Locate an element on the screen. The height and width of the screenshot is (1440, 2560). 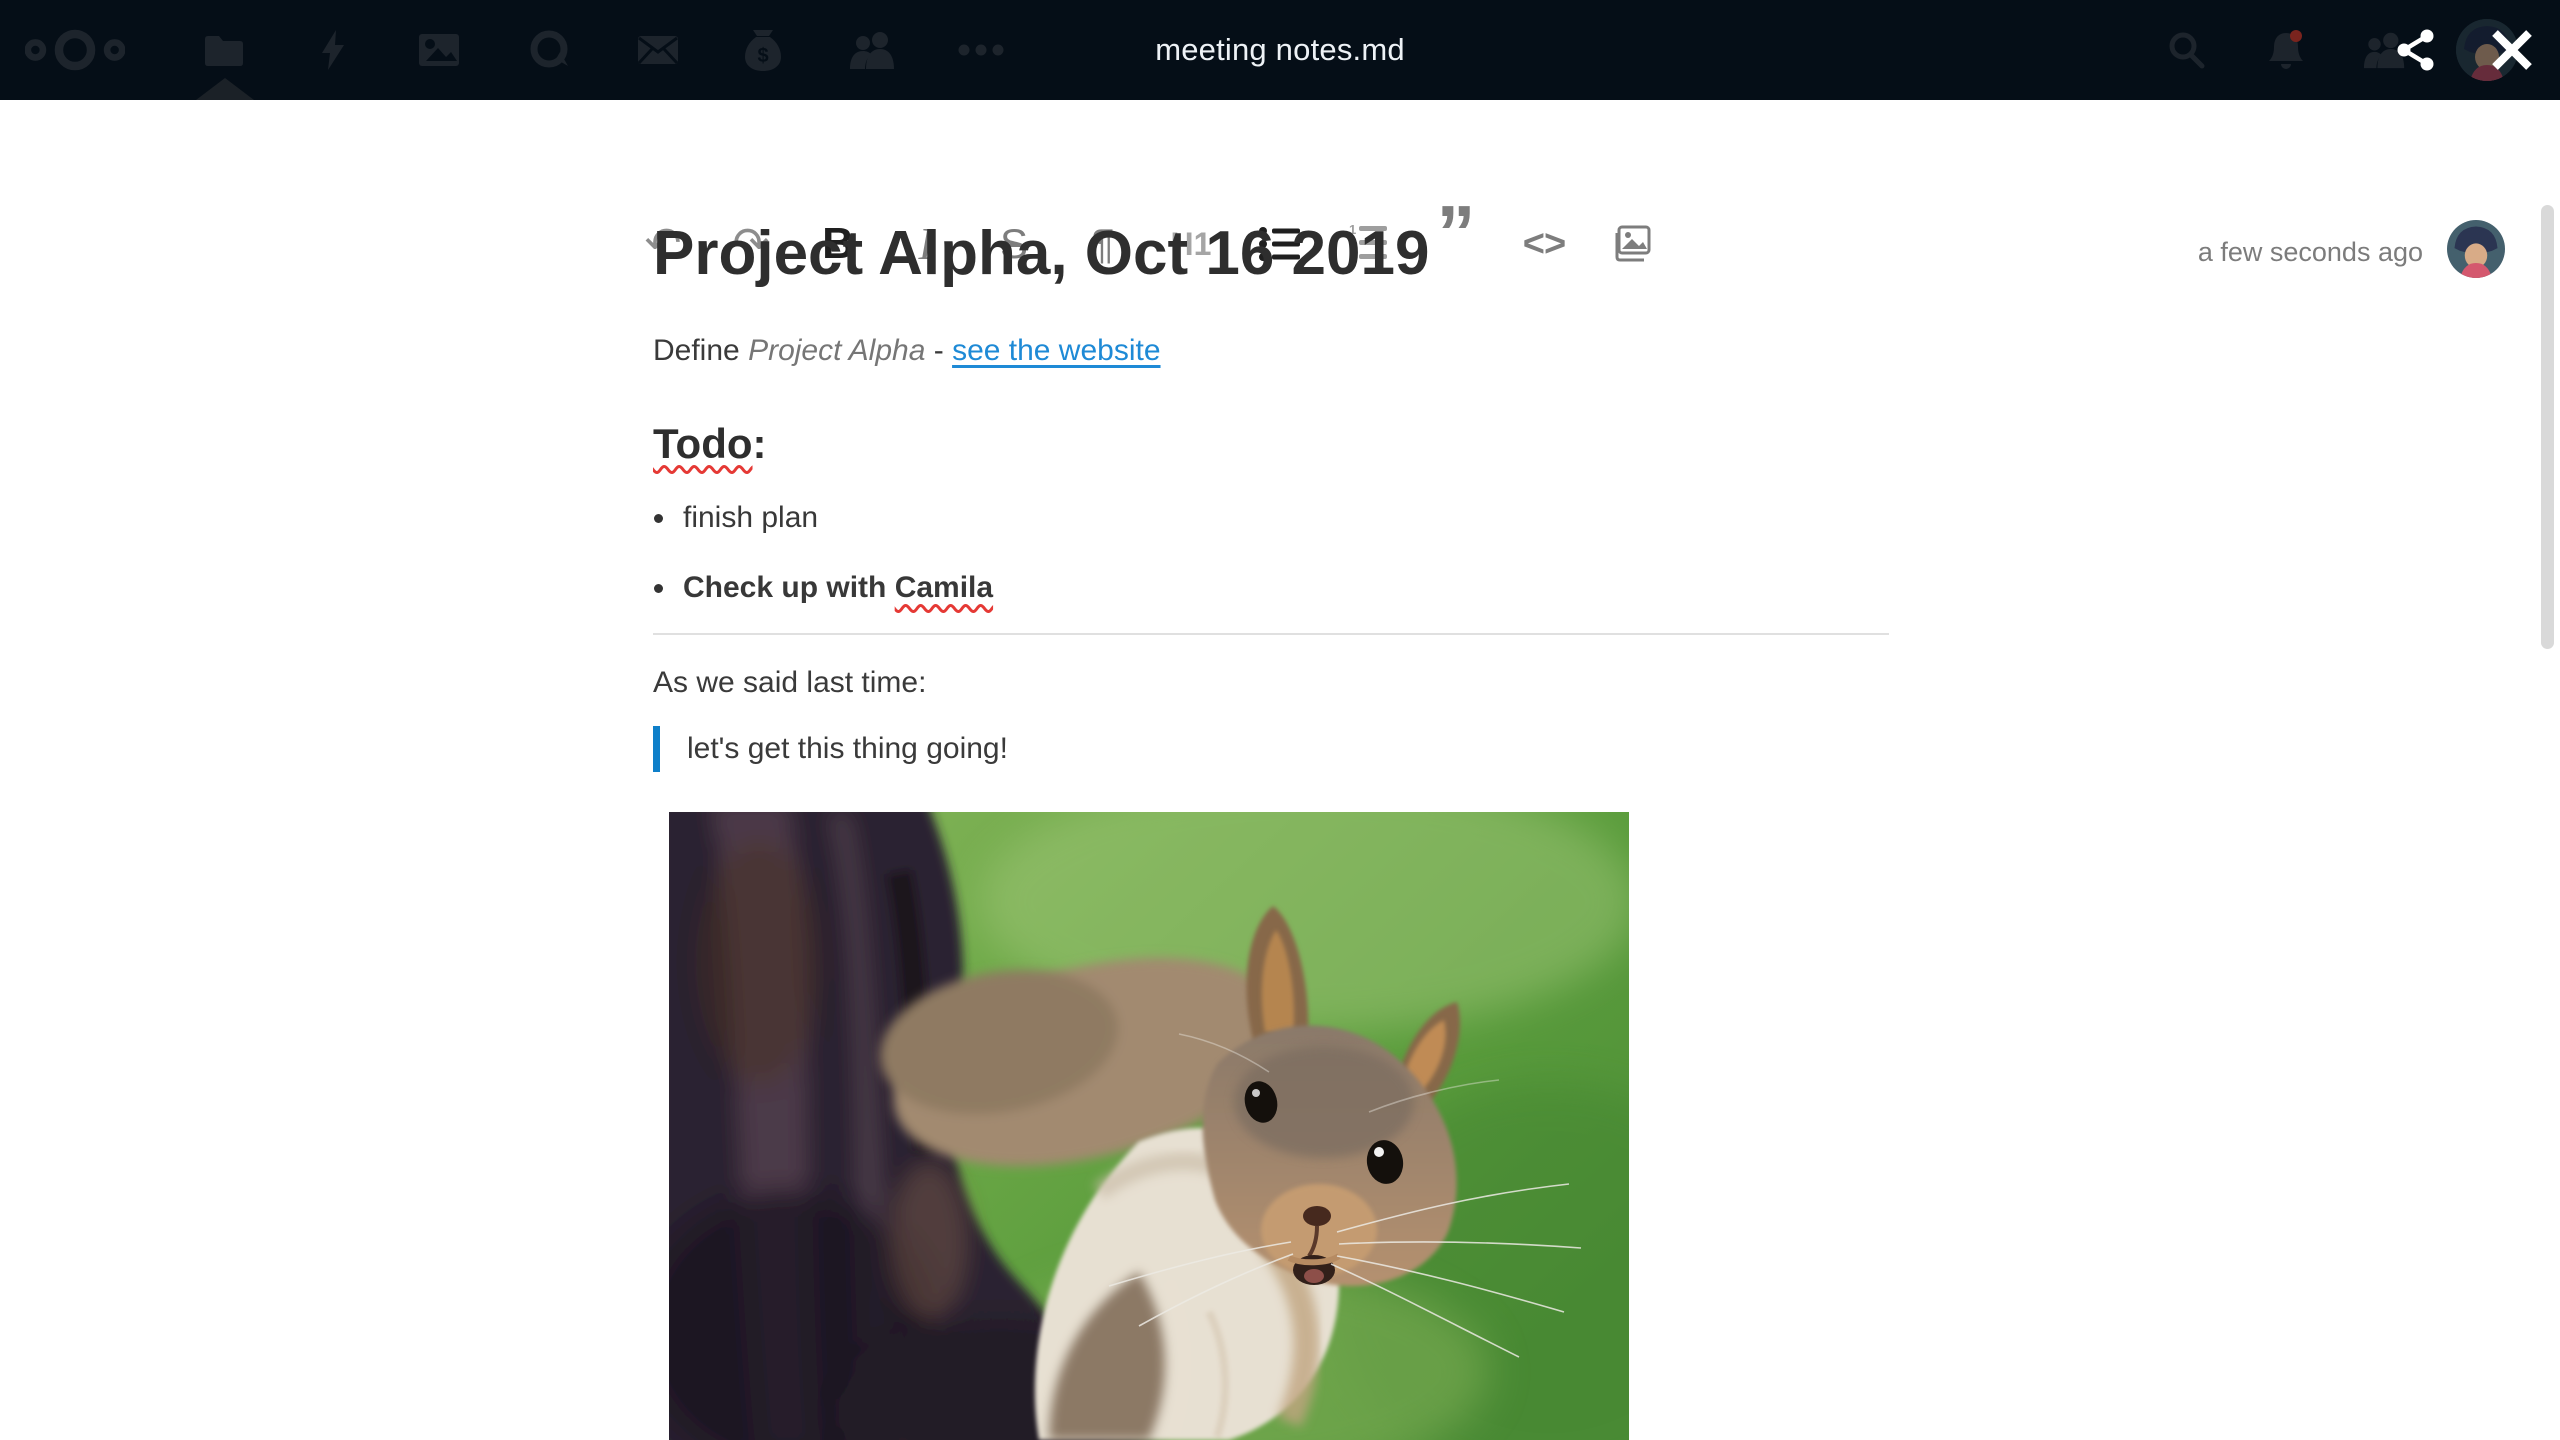
scrollbar-thumb is located at coordinates (2547, 427).